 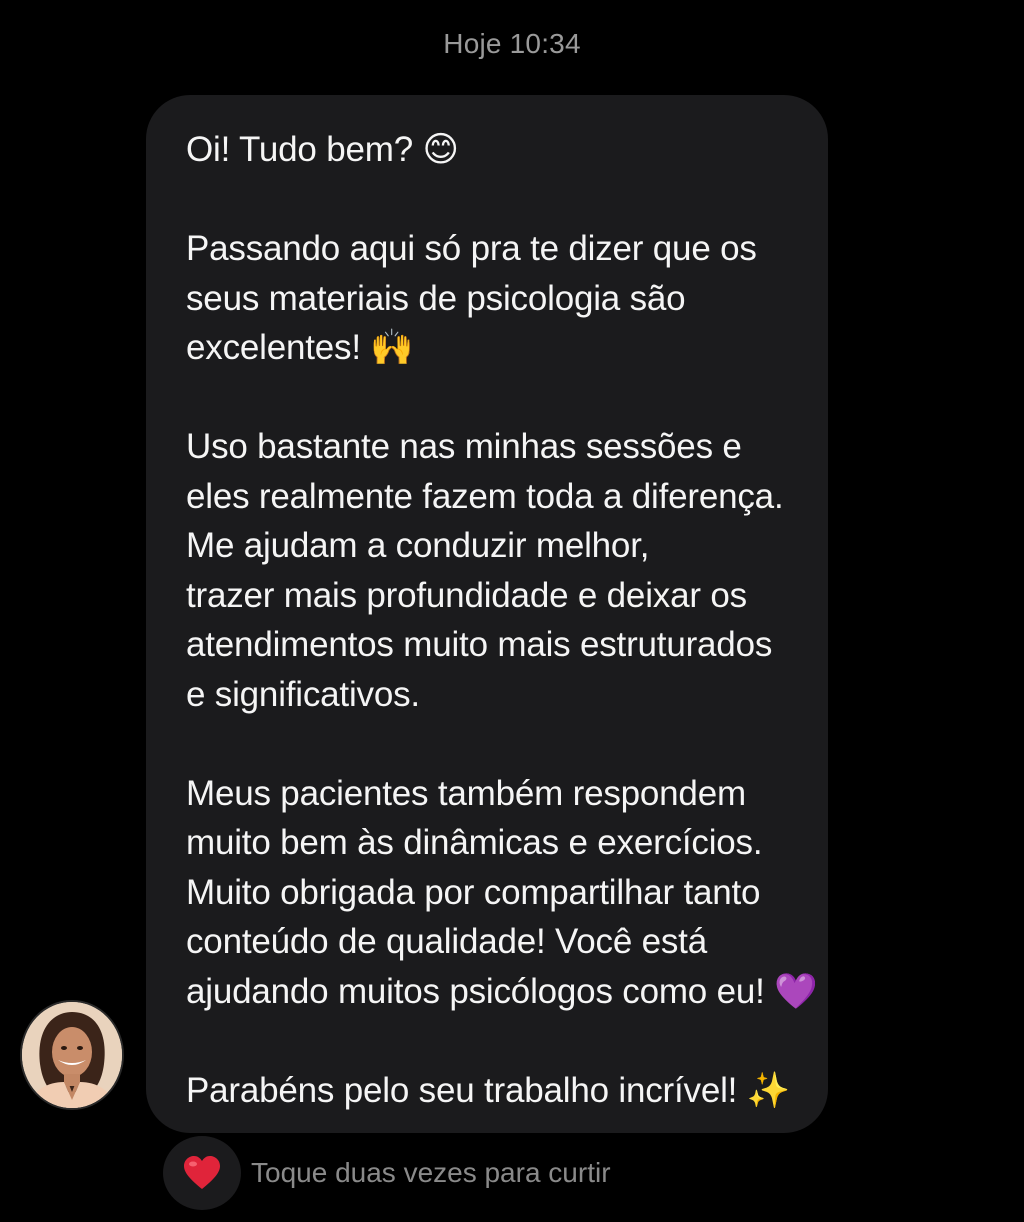 I want to click on message-line: excelentes! 🙌, so click(x=300, y=347).